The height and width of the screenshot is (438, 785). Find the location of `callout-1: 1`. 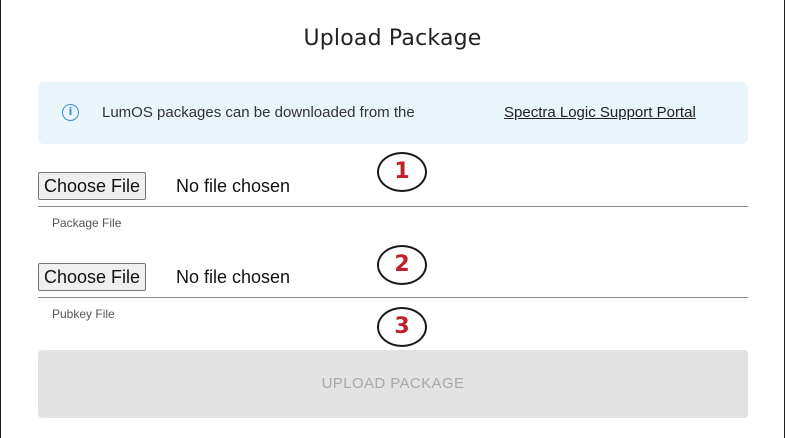

callout-1: 1 is located at coordinates (402, 172).